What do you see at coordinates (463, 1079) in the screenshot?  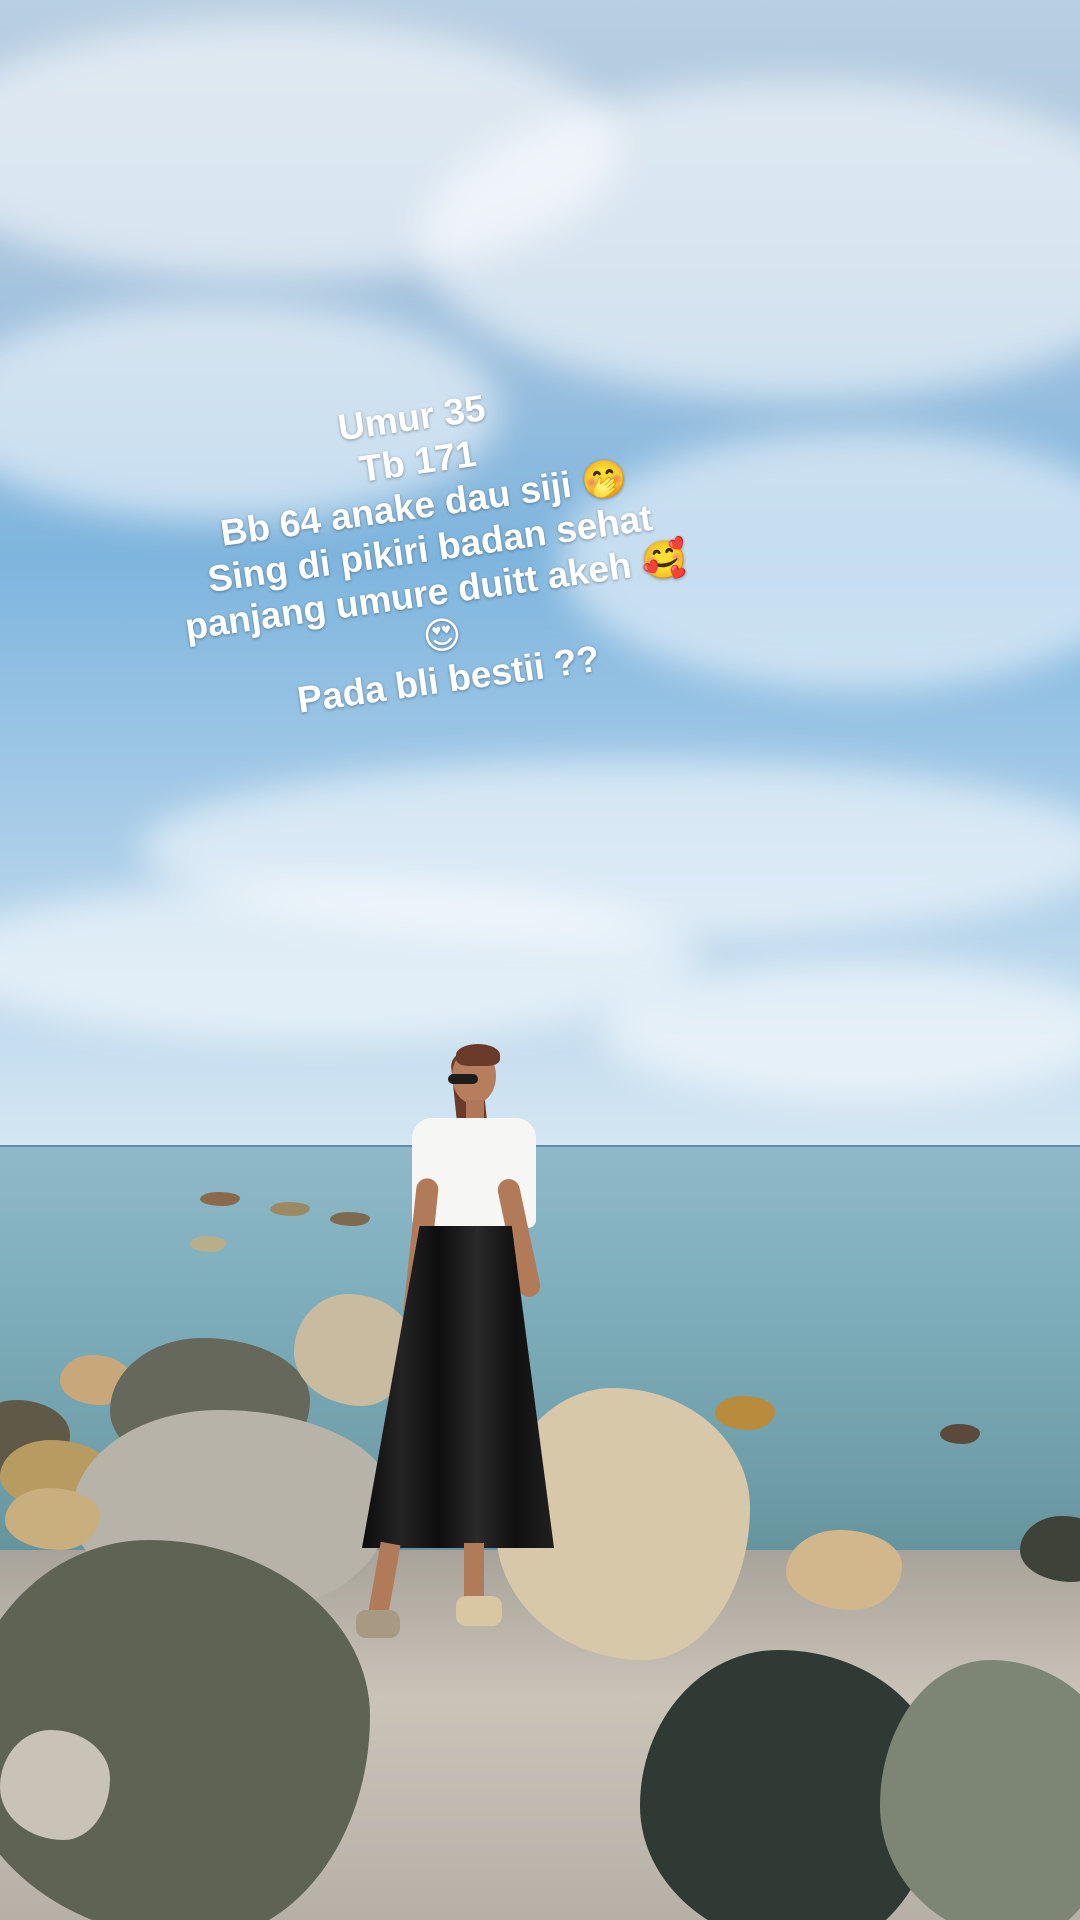 I see `sunglasses` at bounding box center [463, 1079].